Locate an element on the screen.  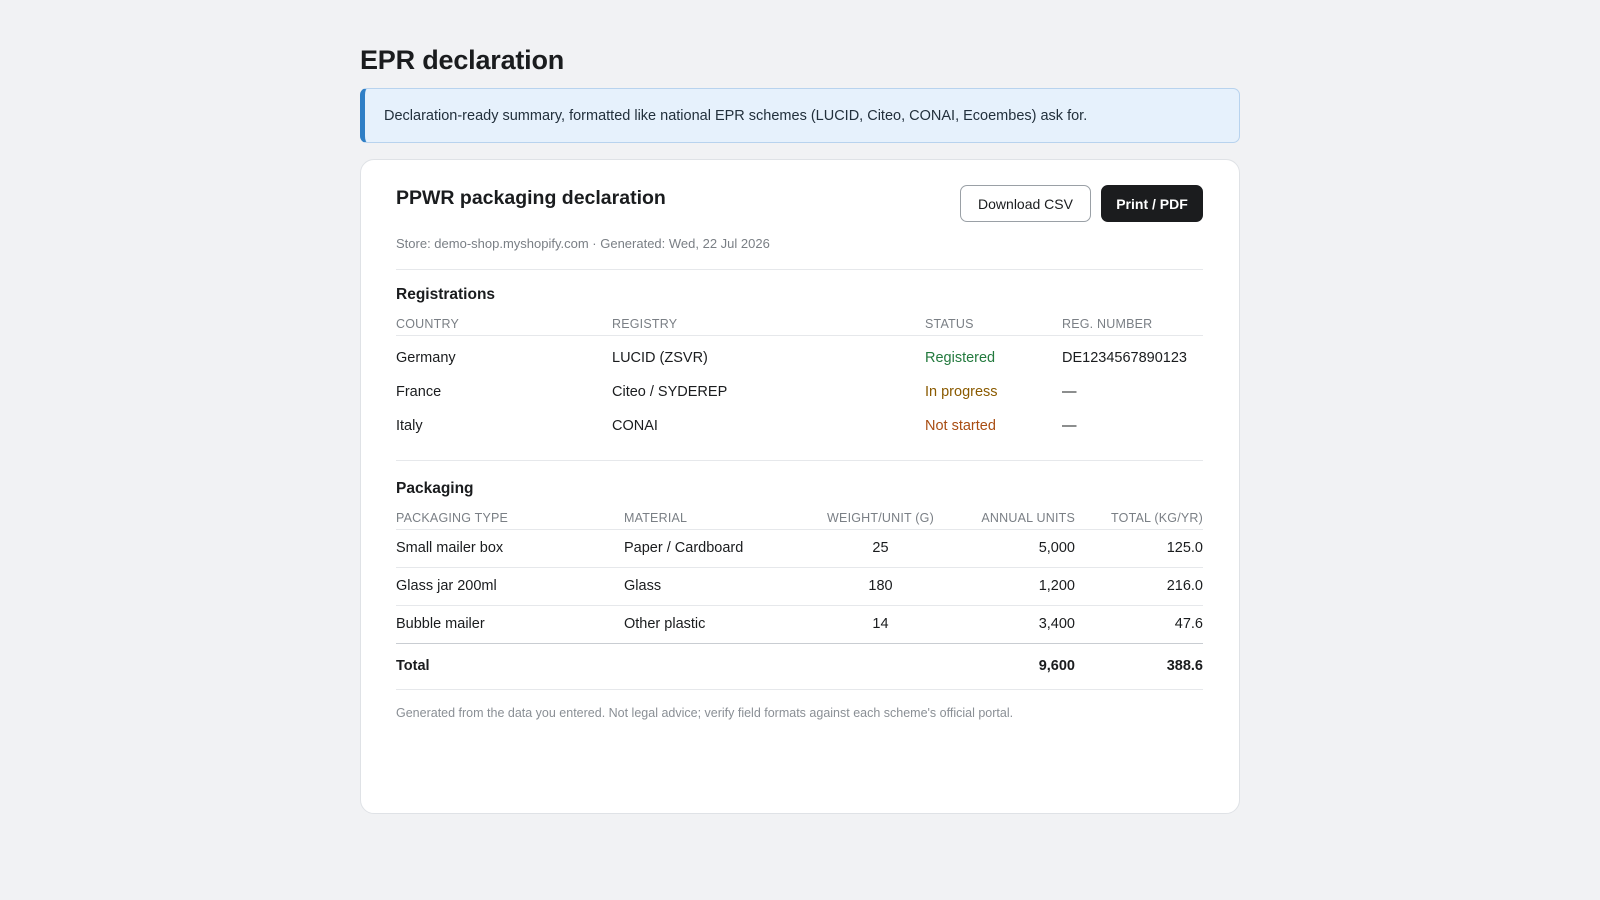
country-cell: France is located at coordinates (419, 392).